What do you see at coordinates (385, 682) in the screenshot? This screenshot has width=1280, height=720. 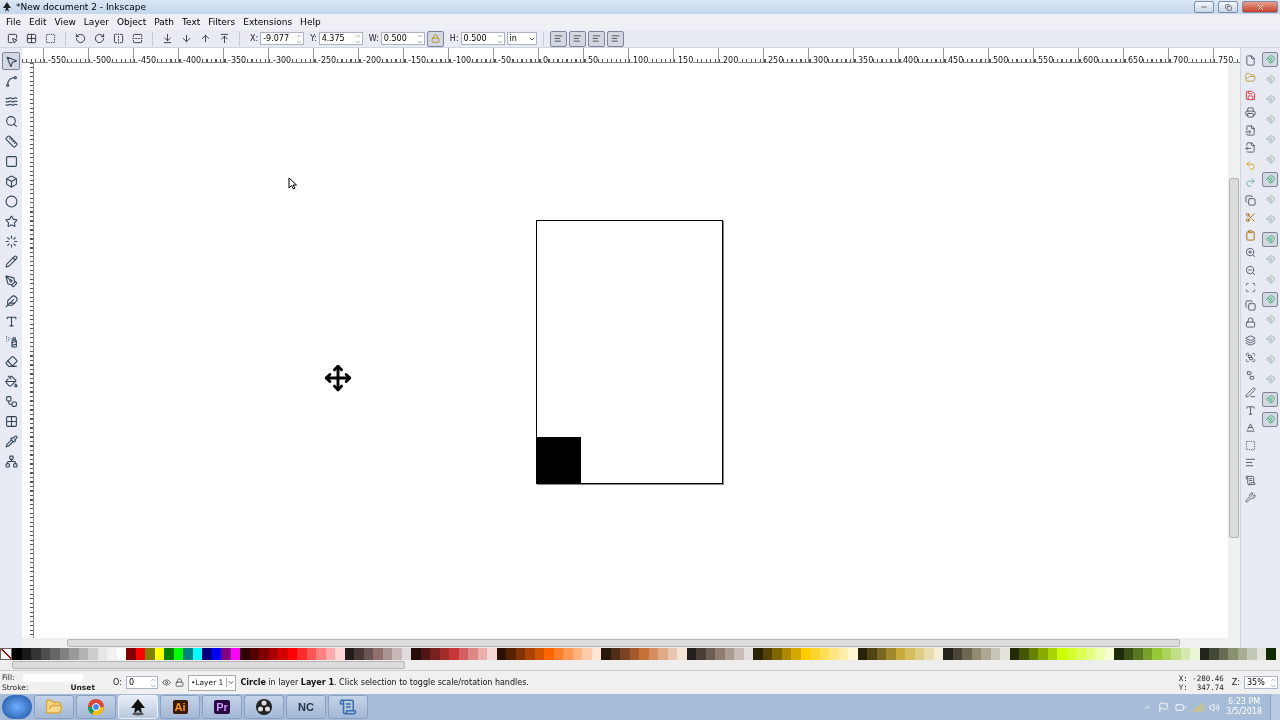 I see `status-message: Circle in layer Layer 1. Click selection to toggle scale/rotation handles.` at bounding box center [385, 682].